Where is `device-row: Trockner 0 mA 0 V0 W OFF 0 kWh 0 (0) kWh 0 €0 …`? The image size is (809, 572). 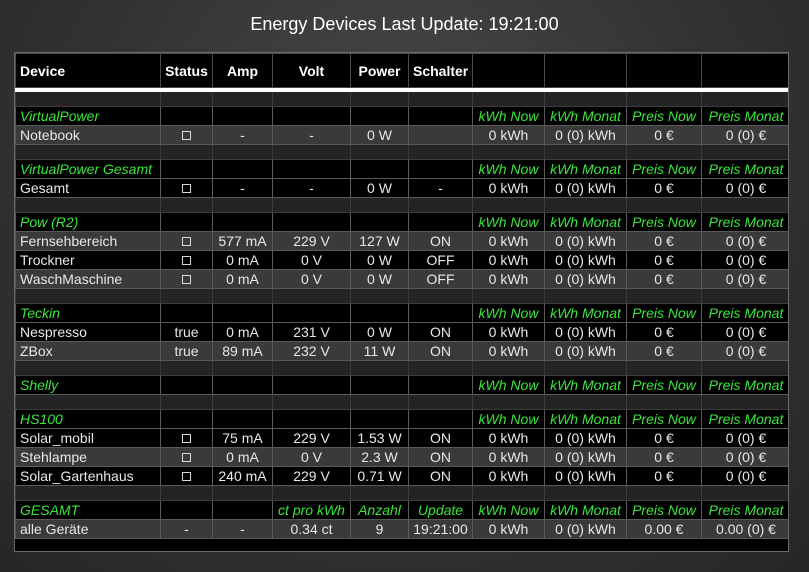
device-row: Trockner 0 mA 0 V0 W OFF 0 kWh 0 (0) kWh 0 €0 … is located at coordinates (401, 260).